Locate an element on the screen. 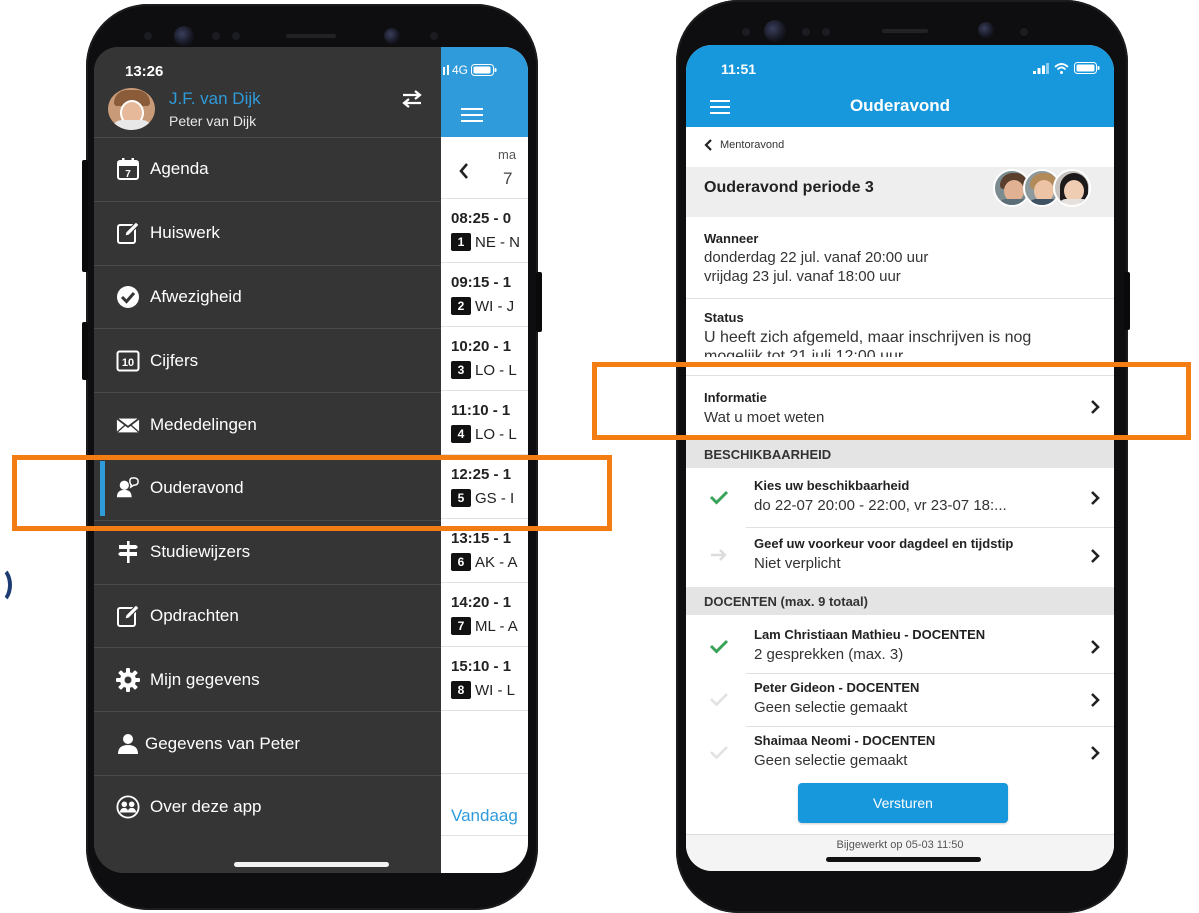 This screenshot has height=913, width=1199. svg-text: 7 is located at coordinates (128, 174).